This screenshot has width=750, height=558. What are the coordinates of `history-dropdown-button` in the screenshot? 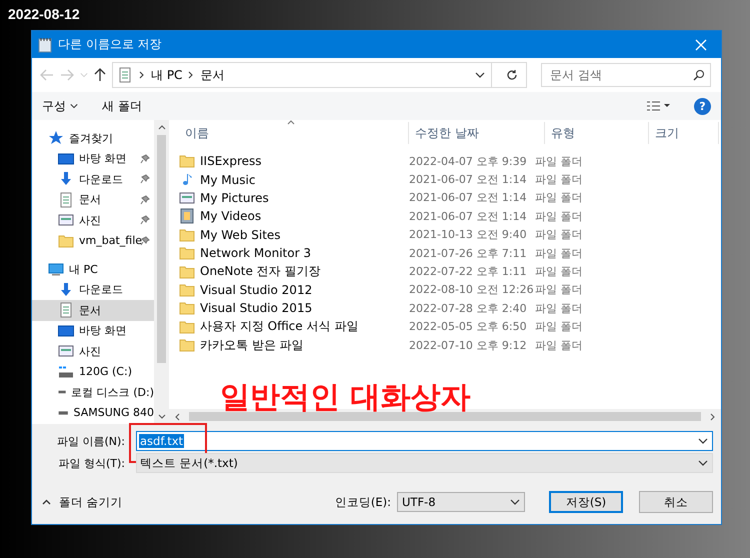 It's located at (480, 75).